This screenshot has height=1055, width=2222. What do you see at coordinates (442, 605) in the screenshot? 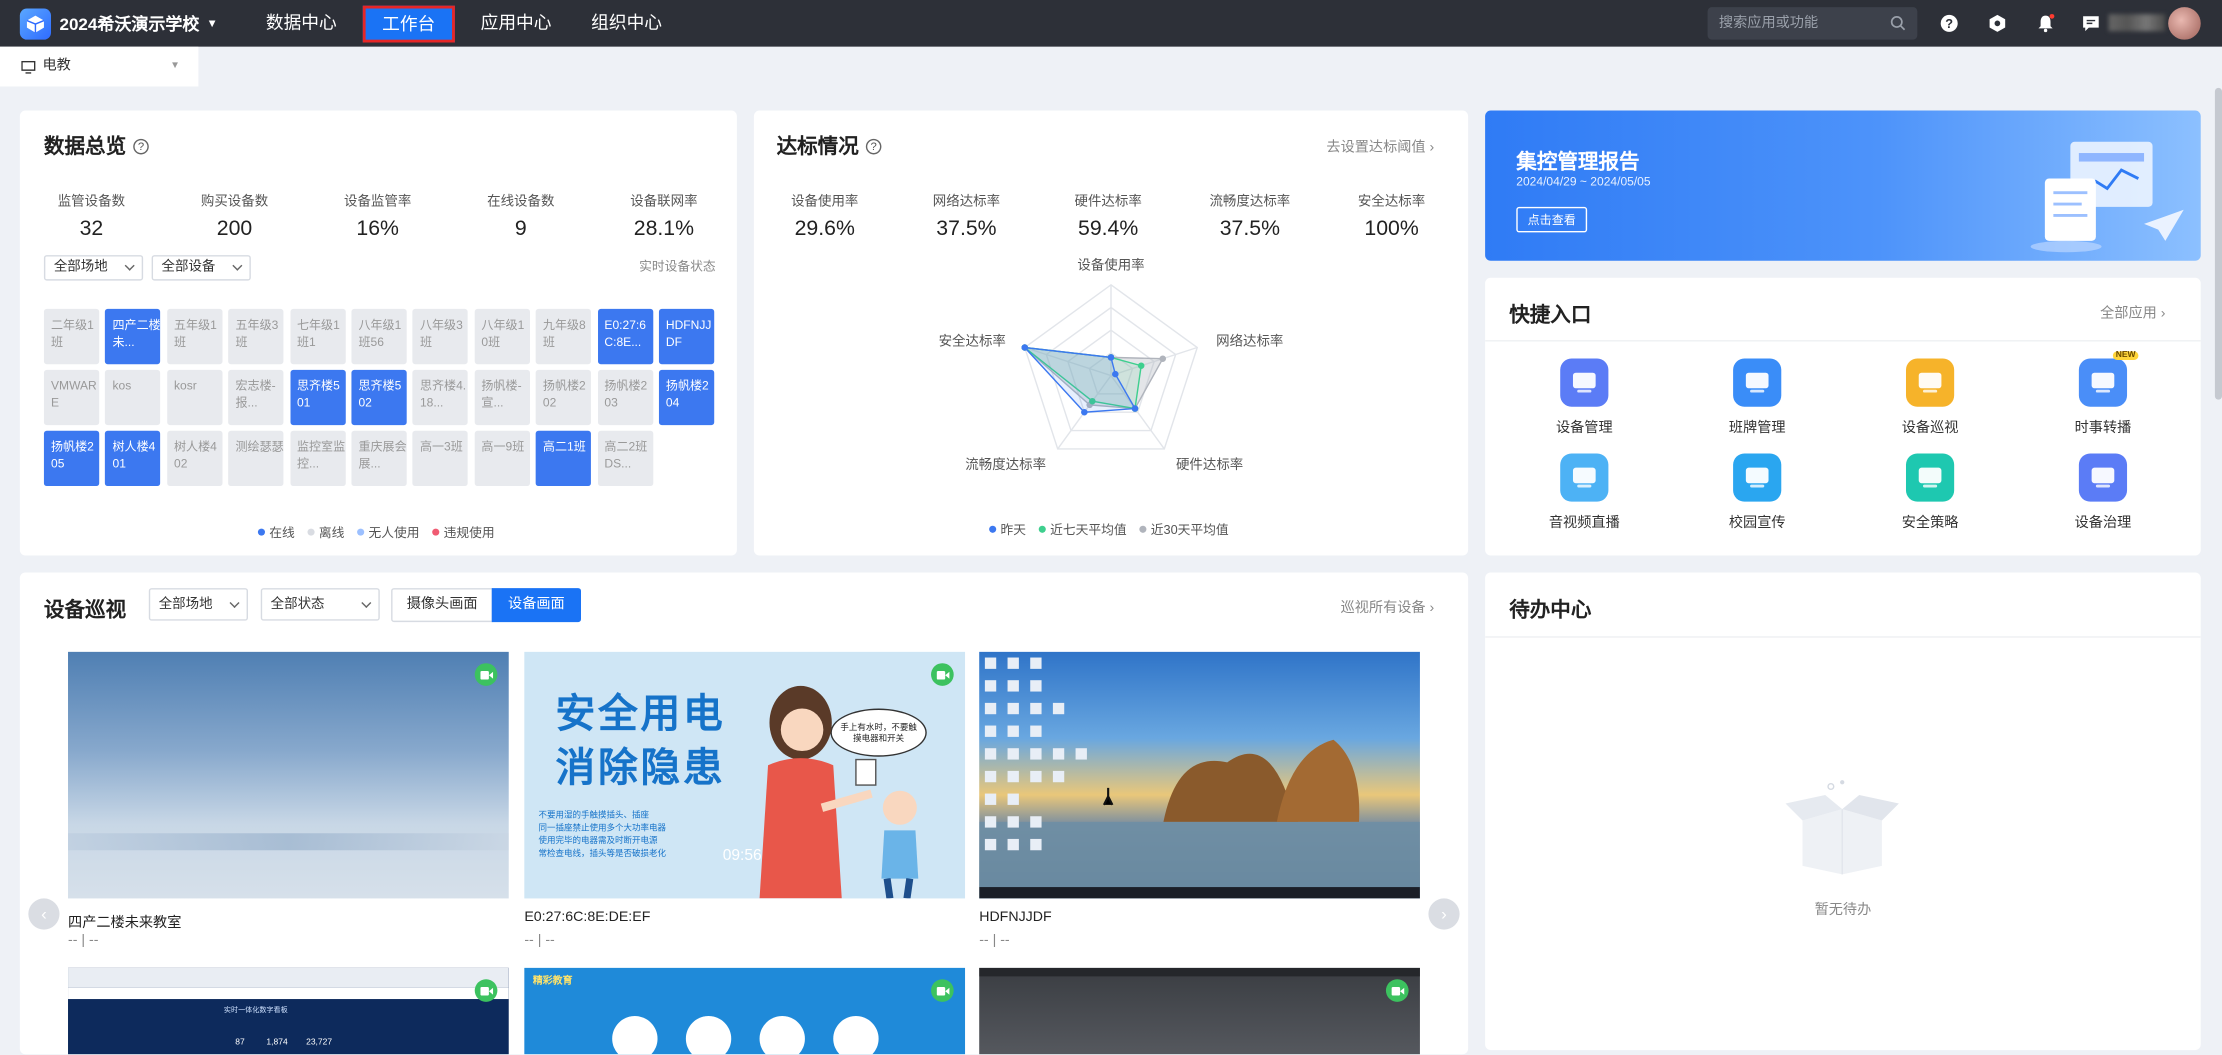
I see `camera-view-button: 摄像头画面` at bounding box center [442, 605].